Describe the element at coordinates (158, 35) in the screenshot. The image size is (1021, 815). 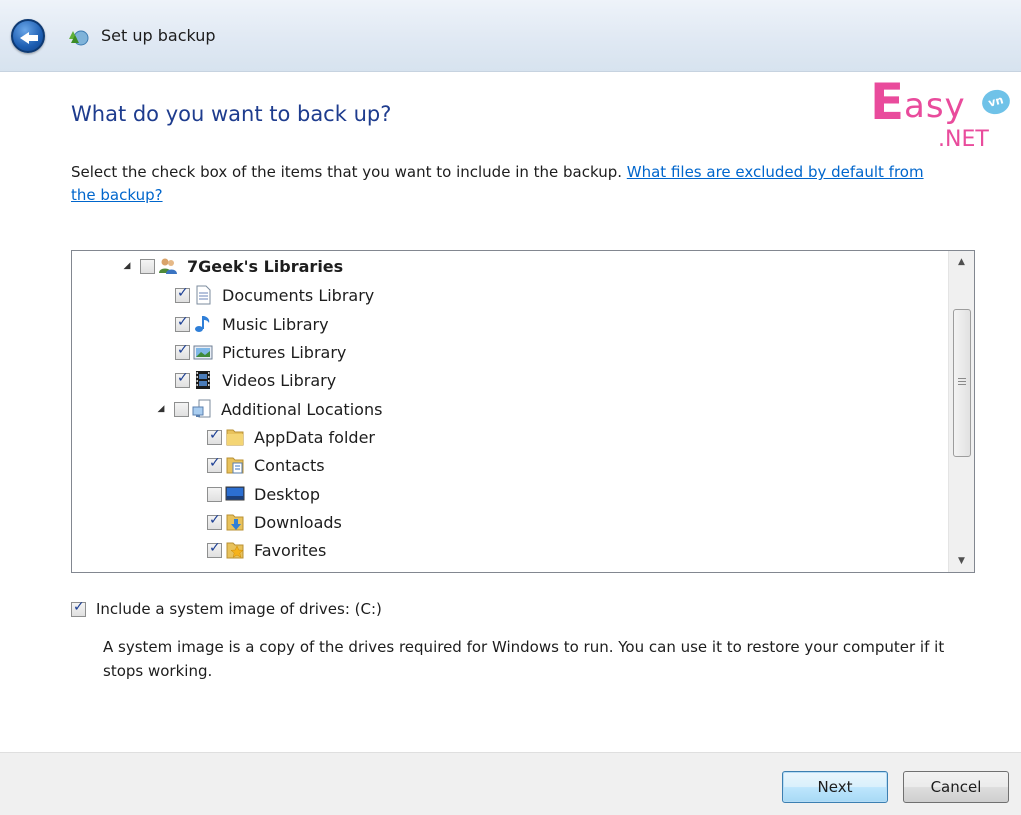
I see `window-title: Set up backup` at that location.